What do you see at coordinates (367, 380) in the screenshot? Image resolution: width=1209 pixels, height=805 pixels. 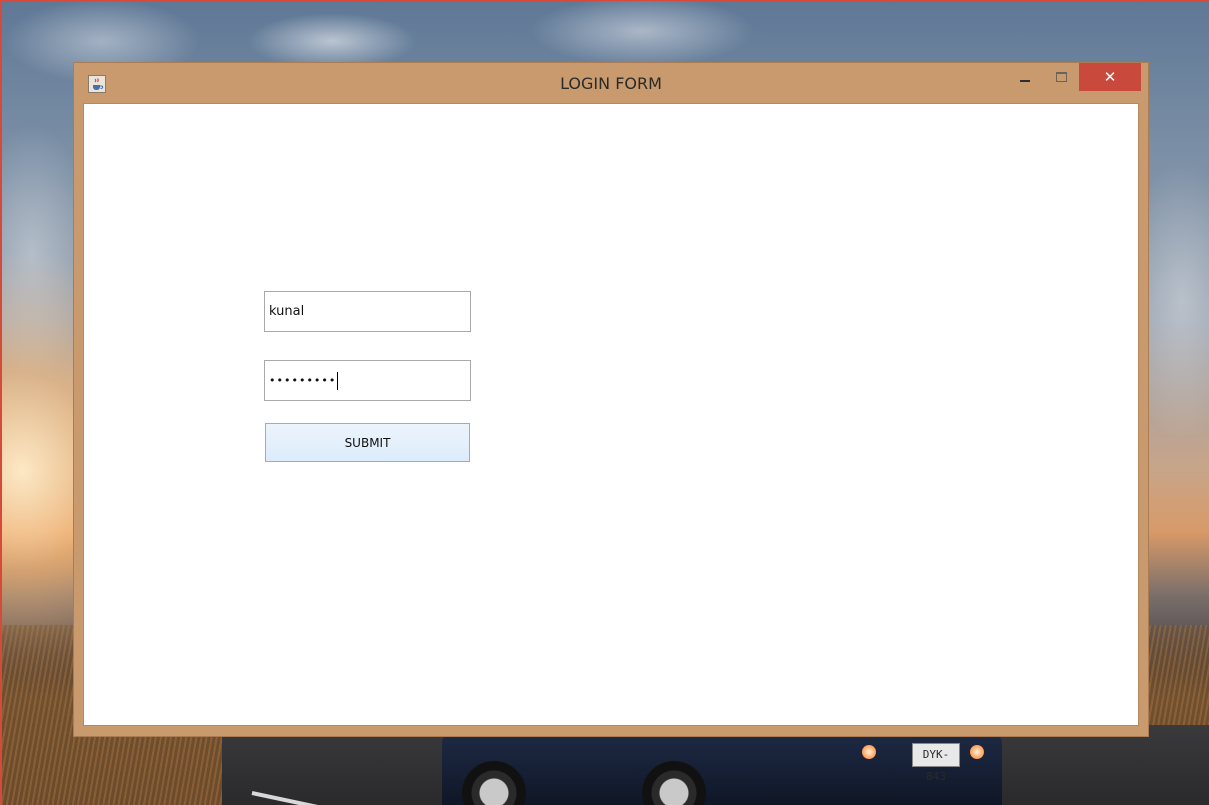 I see `password-input: •••••••••` at bounding box center [367, 380].